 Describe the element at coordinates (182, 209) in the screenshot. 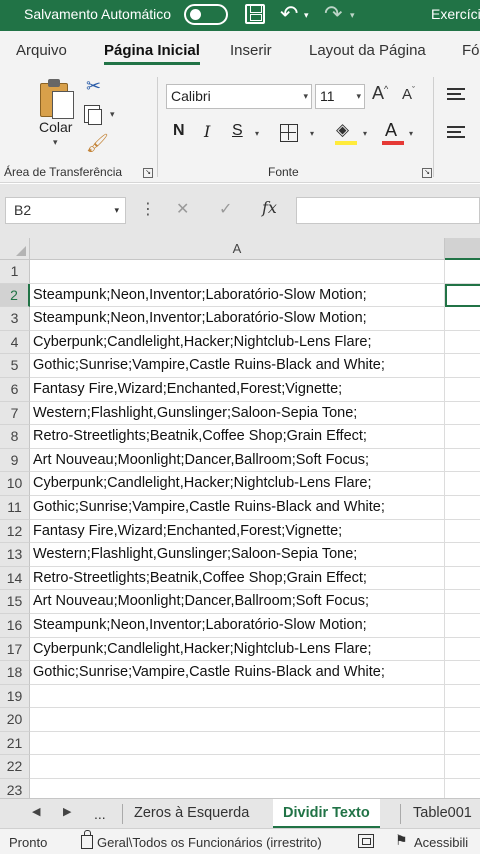

I see `cancel-entry-icon: ✕` at that location.